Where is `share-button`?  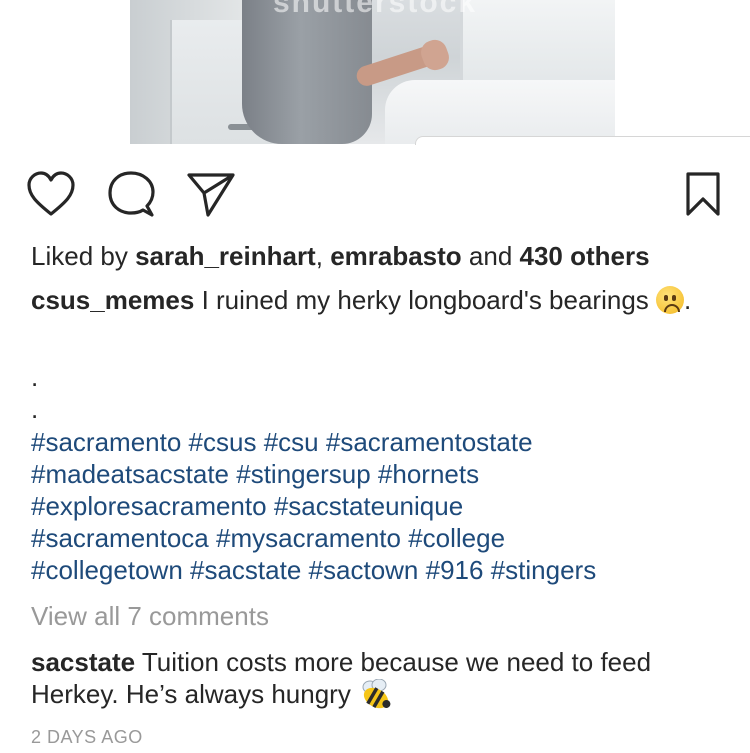 share-button is located at coordinates (211, 194).